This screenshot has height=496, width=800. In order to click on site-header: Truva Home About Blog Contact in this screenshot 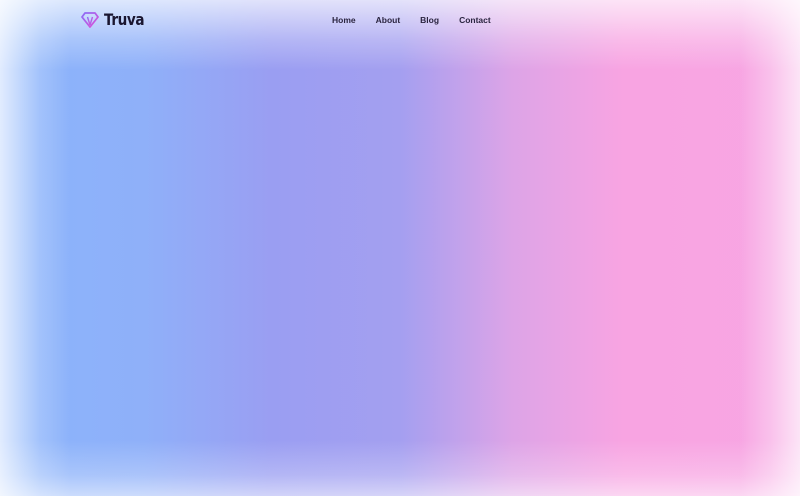, I will do `click(400, 20)`.